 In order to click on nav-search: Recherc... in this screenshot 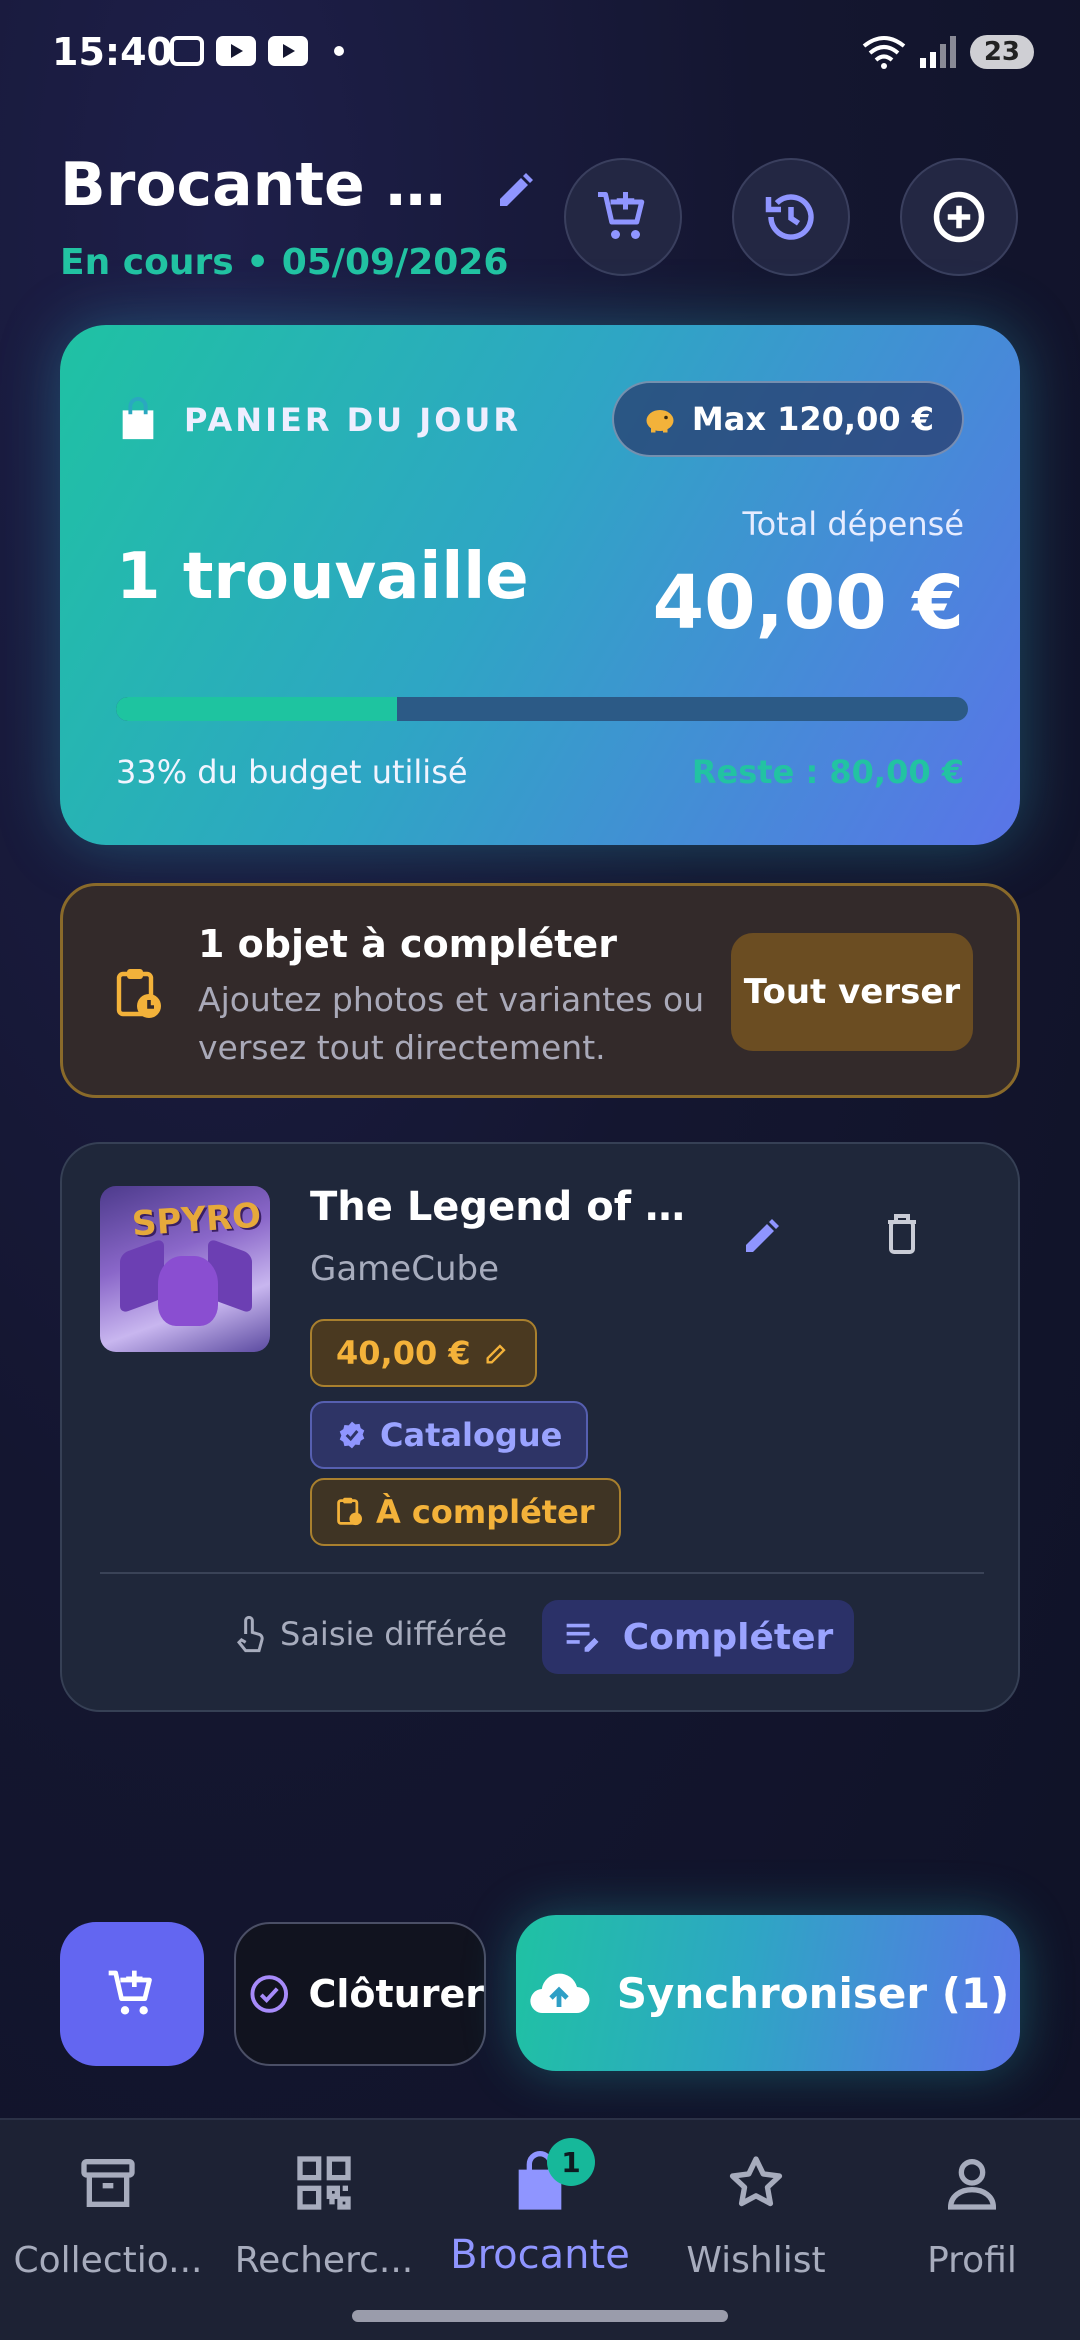, I will do `click(324, 2228)`.